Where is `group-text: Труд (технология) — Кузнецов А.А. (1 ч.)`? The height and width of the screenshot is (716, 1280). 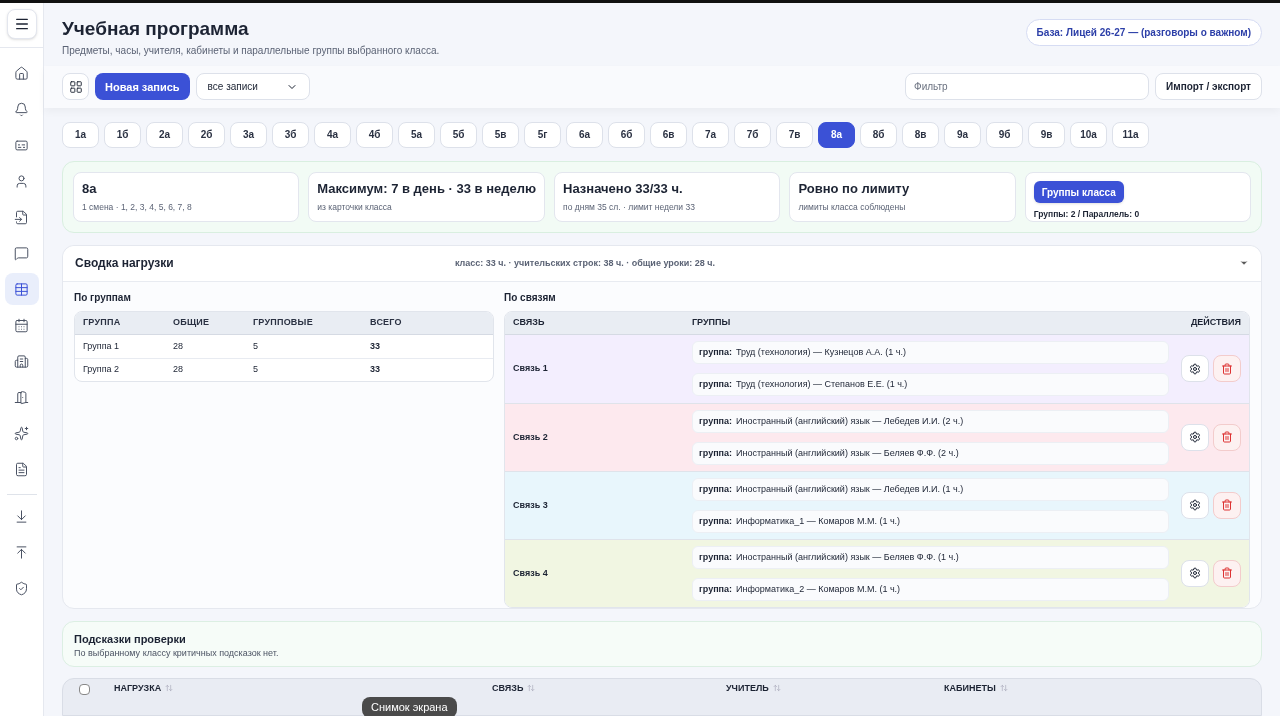
group-text: Труд (технология) — Кузнецов А.А. (1 ч.) is located at coordinates (821, 353).